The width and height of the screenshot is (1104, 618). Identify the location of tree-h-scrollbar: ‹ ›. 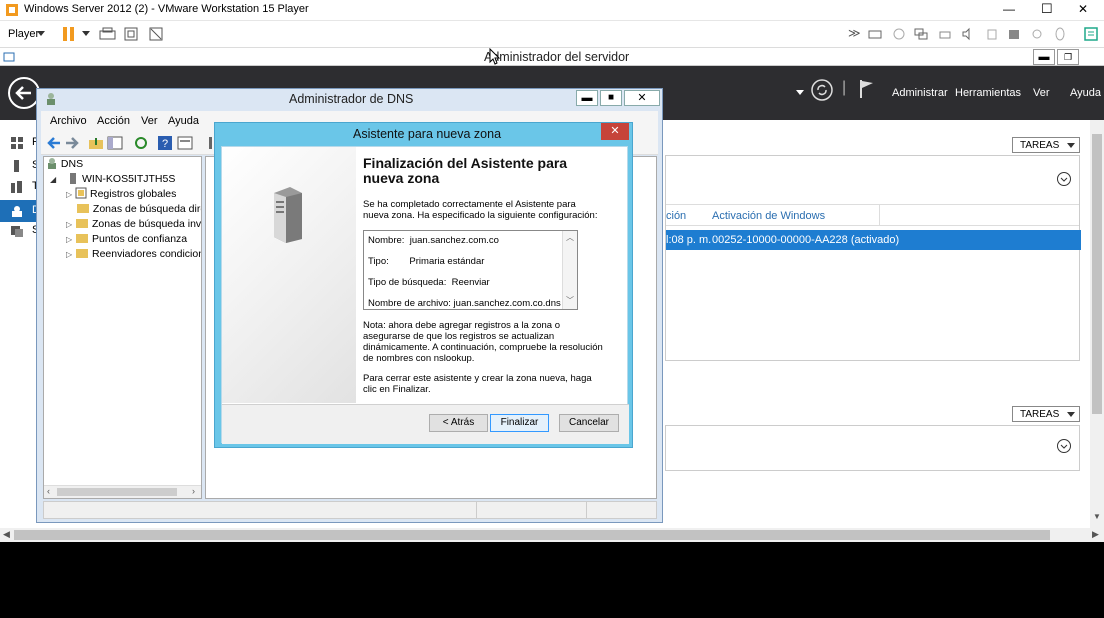
(122, 491).